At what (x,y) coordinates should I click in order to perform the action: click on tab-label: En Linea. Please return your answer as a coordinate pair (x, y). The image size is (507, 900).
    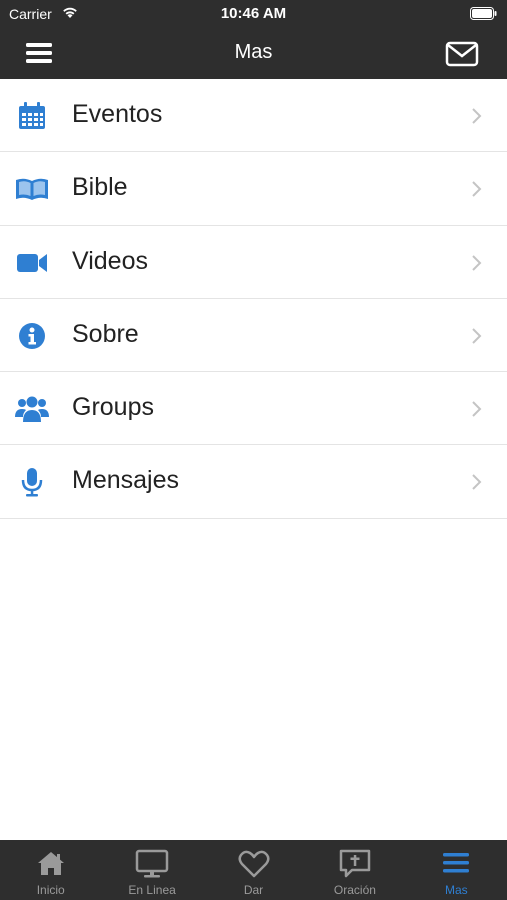
    Looking at the image, I should click on (152, 890).